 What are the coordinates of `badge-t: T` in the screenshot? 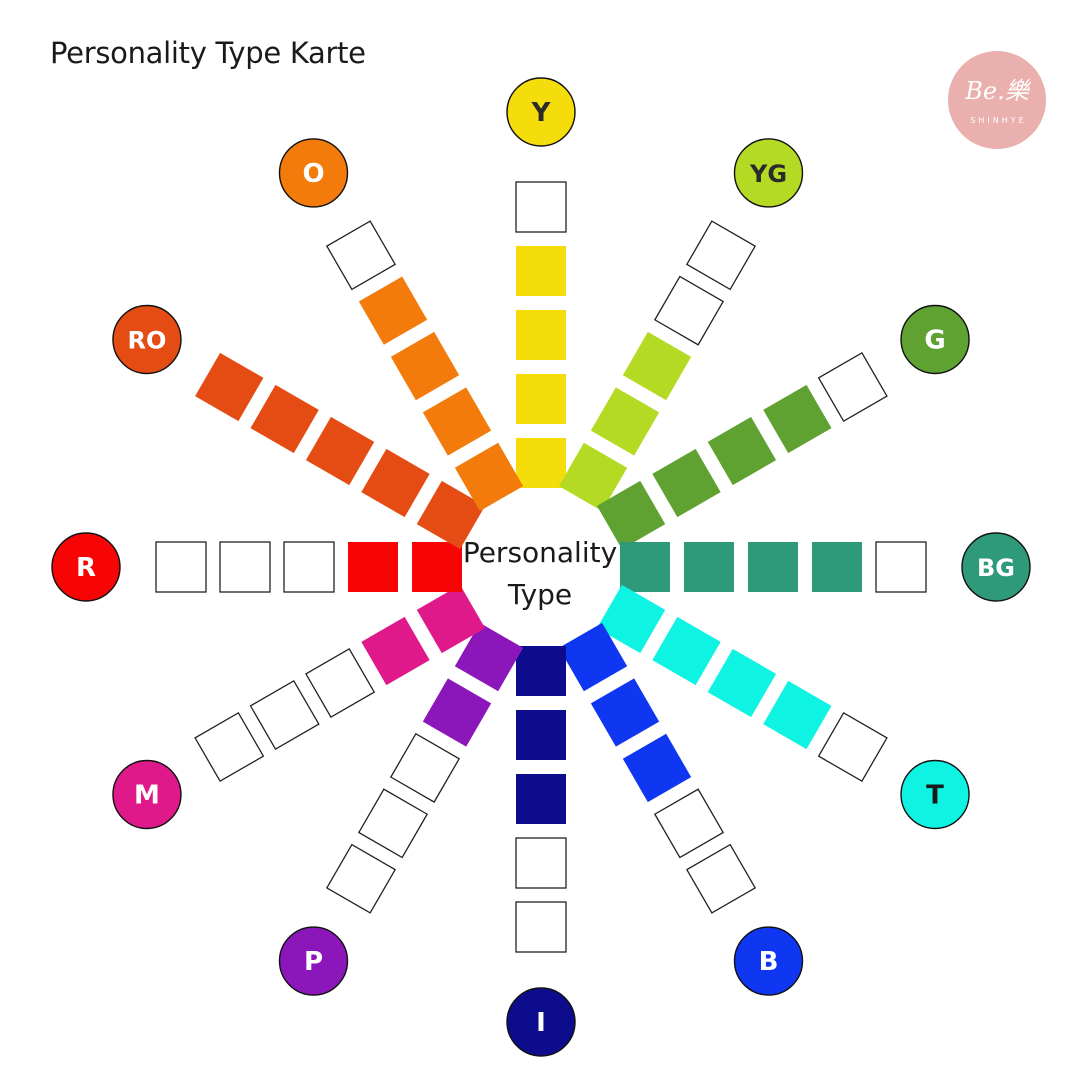 It's located at (935, 794).